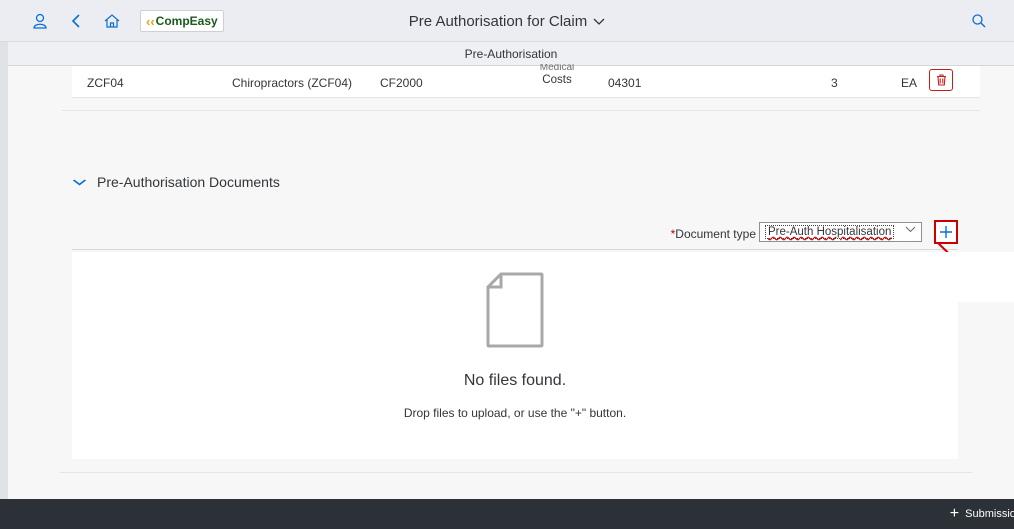 This screenshot has height=529, width=1014. What do you see at coordinates (830, 232) in the screenshot?
I see `document-type-value: Pre-Auth Hospitalisation` at bounding box center [830, 232].